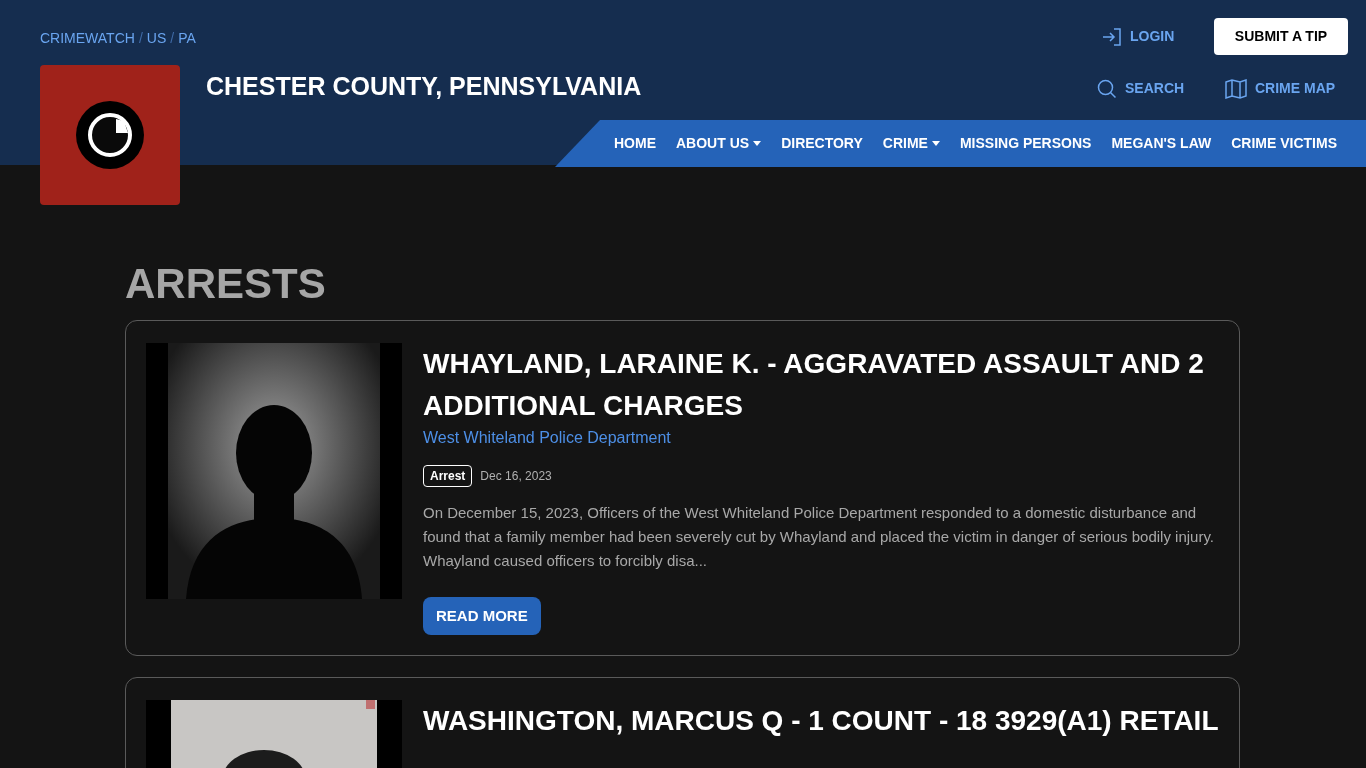  Describe the element at coordinates (1107, 88) in the screenshot. I see `search-icon` at that location.